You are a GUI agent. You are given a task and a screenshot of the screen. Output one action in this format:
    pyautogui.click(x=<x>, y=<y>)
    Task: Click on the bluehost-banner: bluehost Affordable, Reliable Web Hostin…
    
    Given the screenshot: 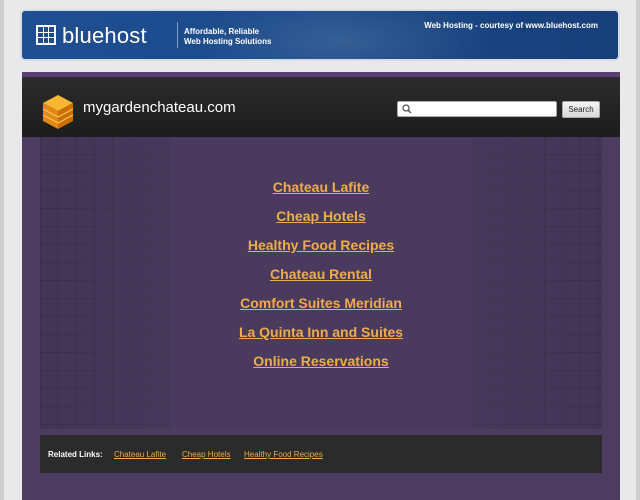 What is the action you would take?
    pyautogui.click(x=320, y=35)
    